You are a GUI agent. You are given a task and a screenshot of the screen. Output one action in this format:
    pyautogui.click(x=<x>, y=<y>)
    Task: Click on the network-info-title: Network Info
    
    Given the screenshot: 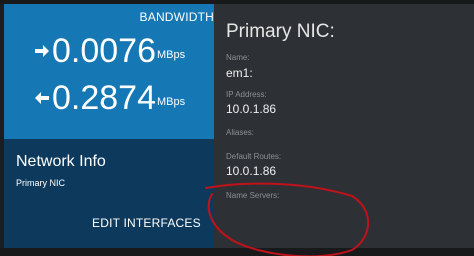 What is the action you would take?
    pyautogui.click(x=61, y=161)
    